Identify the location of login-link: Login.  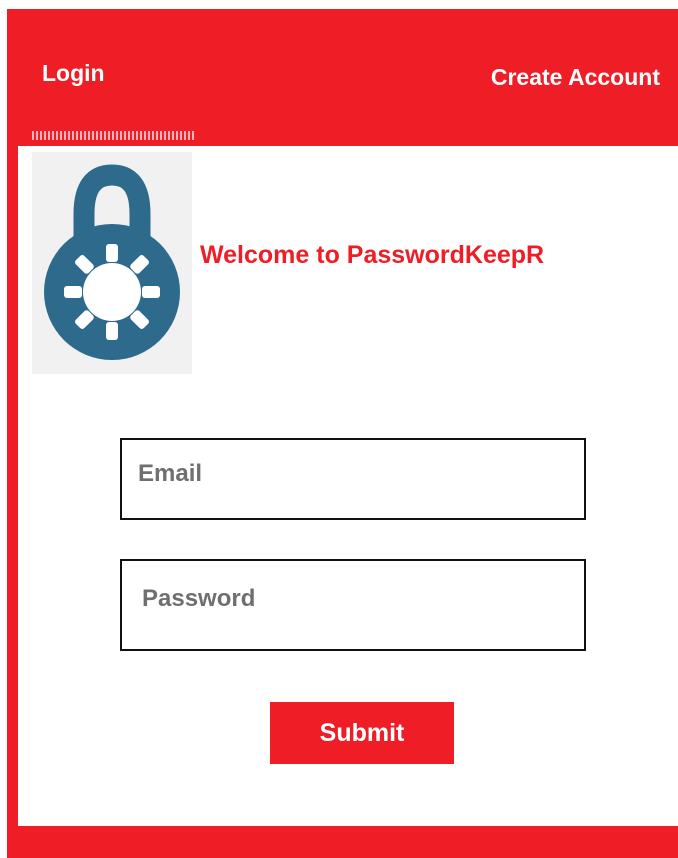
(73, 73).